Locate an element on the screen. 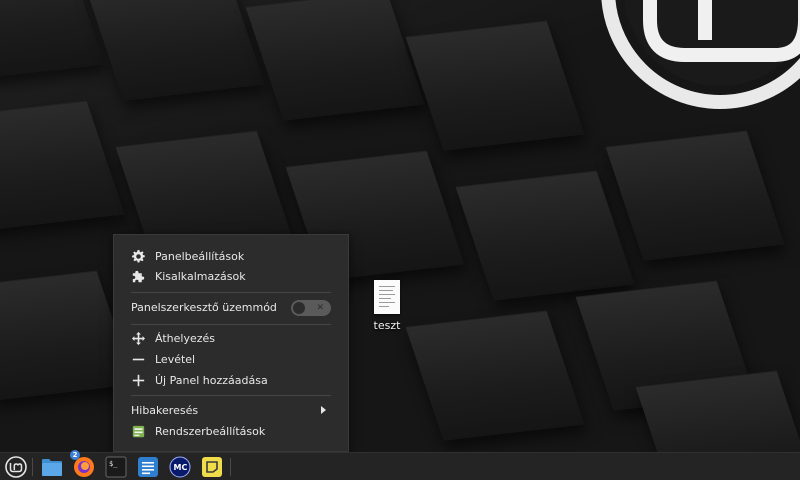  menu-item-panel-settings: Panelbeállítások is located at coordinates (231, 256).